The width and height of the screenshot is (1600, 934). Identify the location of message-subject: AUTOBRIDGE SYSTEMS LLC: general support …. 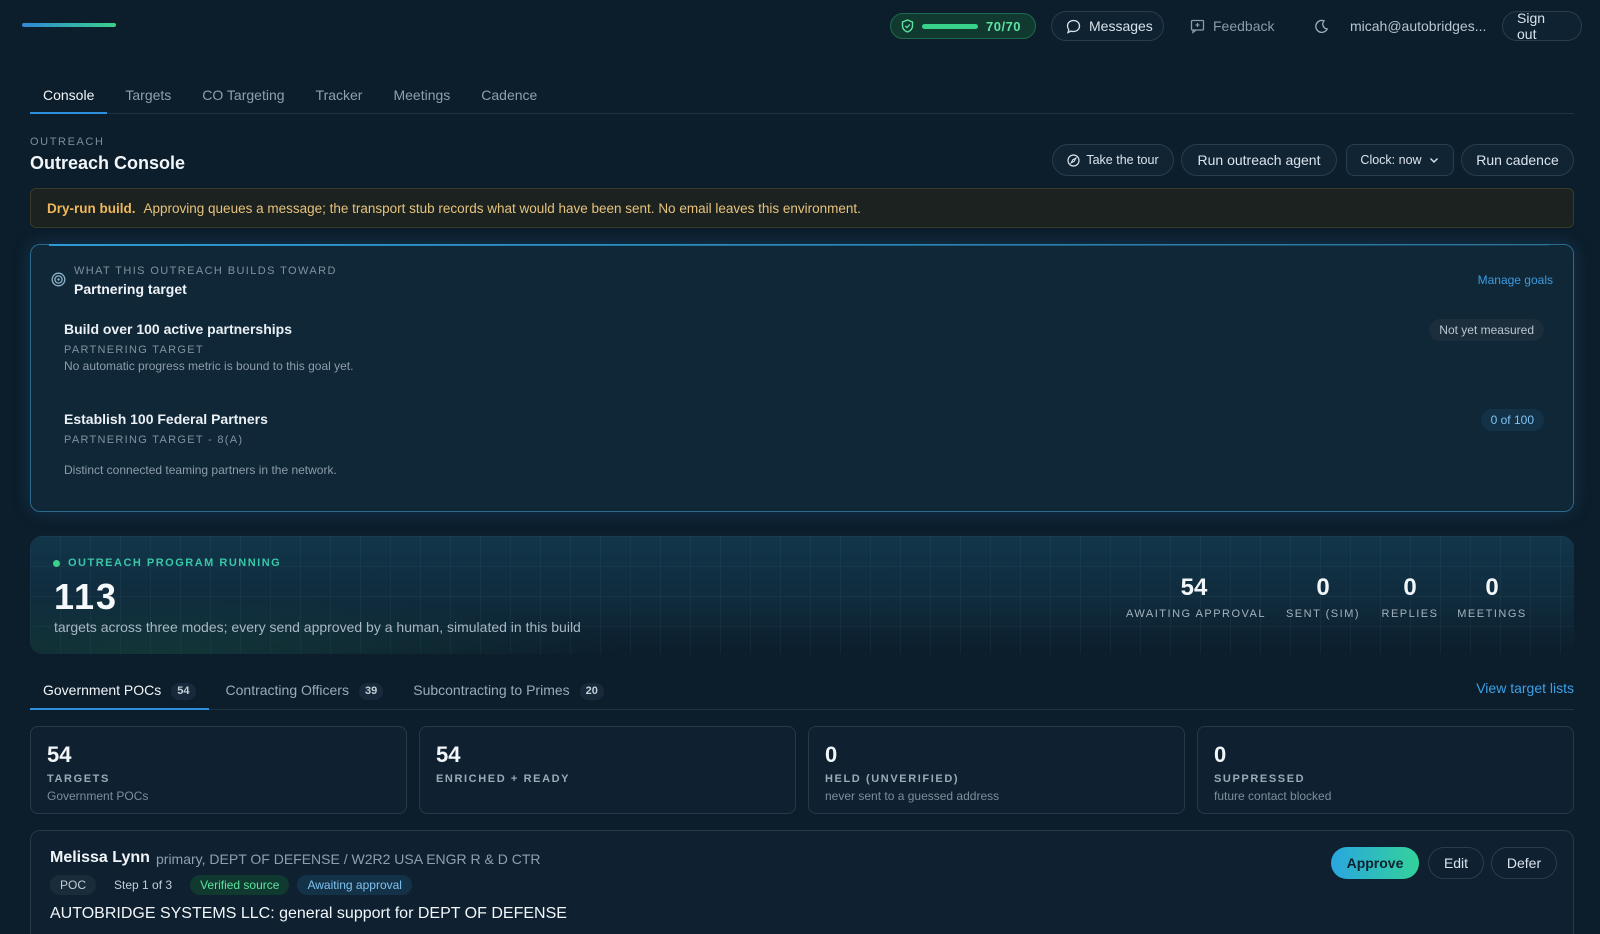
(308, 913).